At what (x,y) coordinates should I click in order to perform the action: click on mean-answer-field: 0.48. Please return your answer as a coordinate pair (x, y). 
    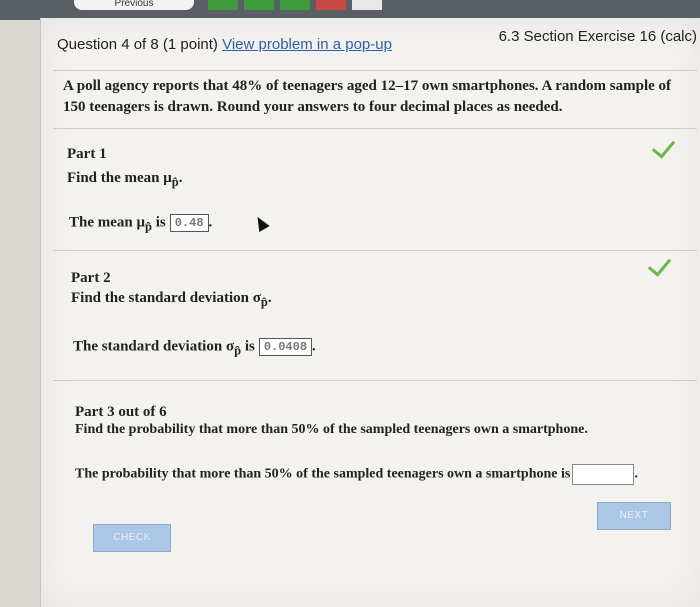
    Looking at the image, I should click on (189, 223).